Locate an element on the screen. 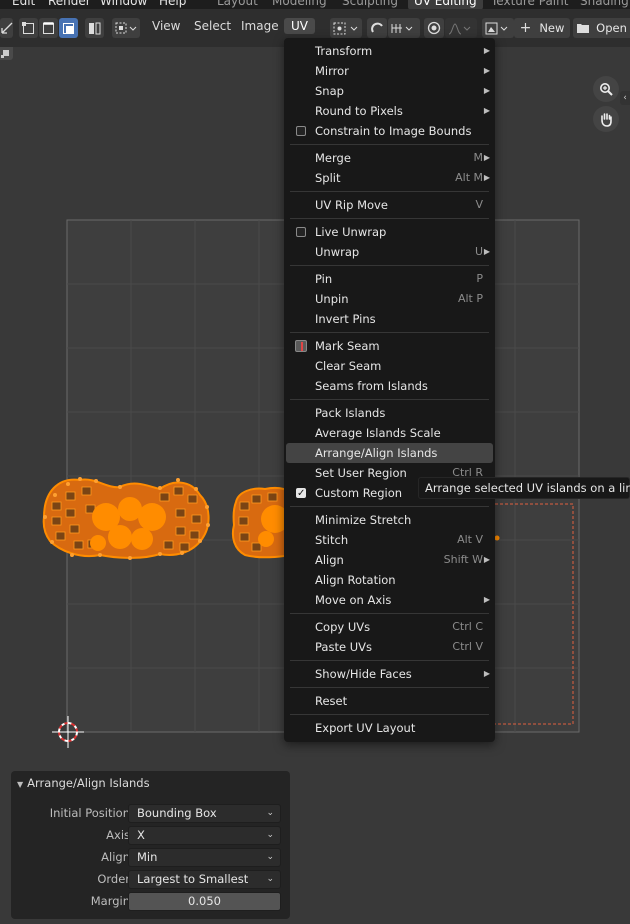  snap-toggle-icon is located at coordinates (377, 28).